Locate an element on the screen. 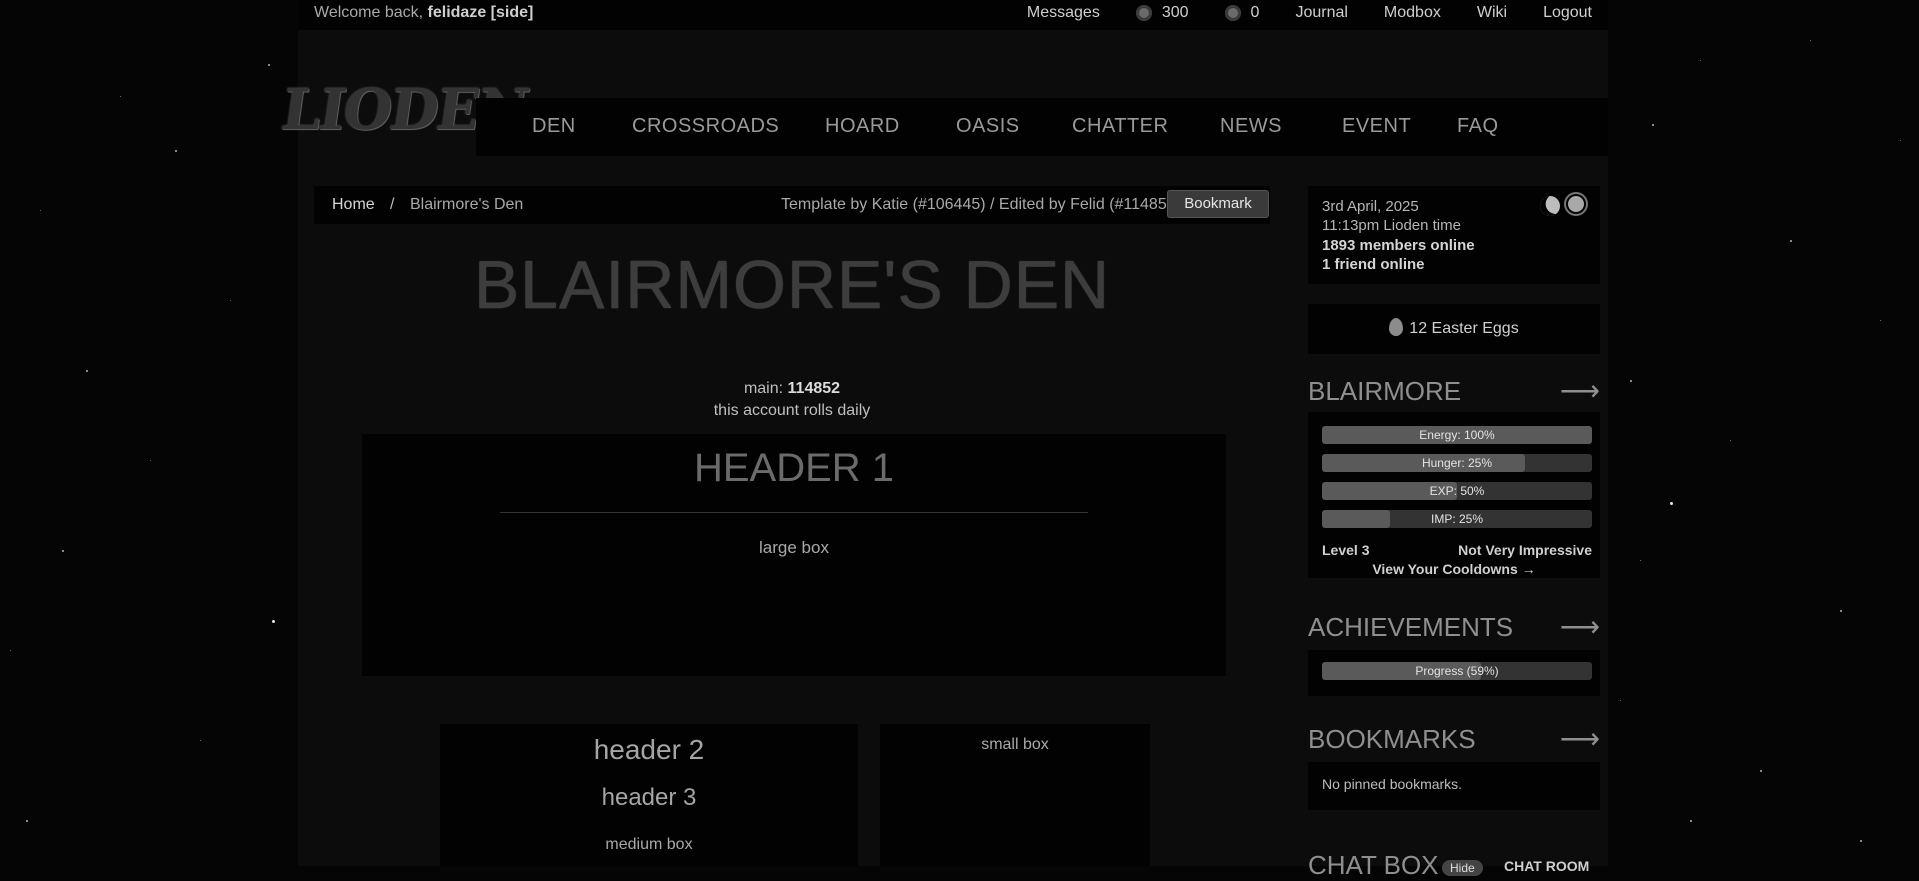 The image size is (1919, 881). nav-den: DEN is located at coordinates (554, 126).